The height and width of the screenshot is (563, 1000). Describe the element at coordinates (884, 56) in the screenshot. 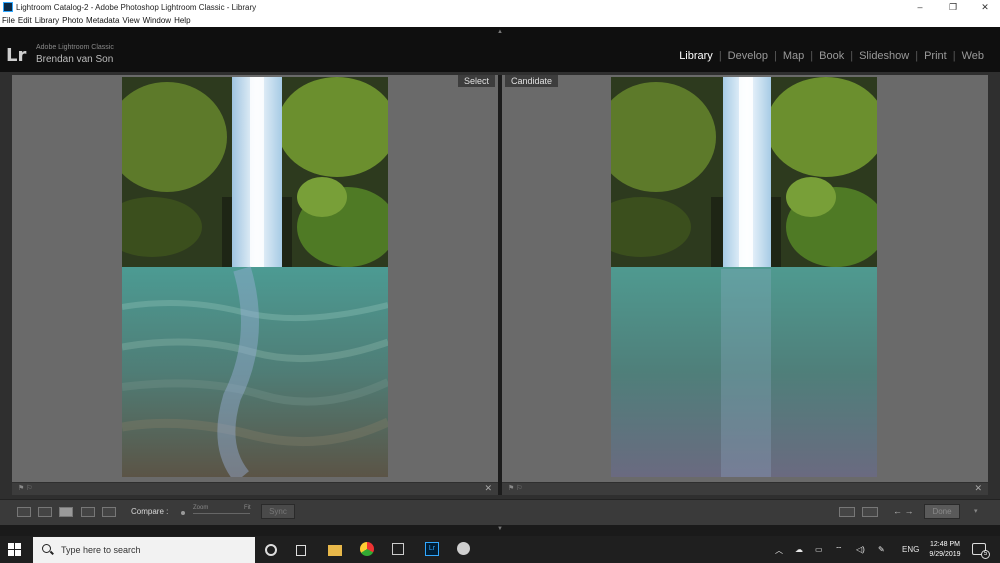

I see `module-slideshow: Slideshow` at that location.